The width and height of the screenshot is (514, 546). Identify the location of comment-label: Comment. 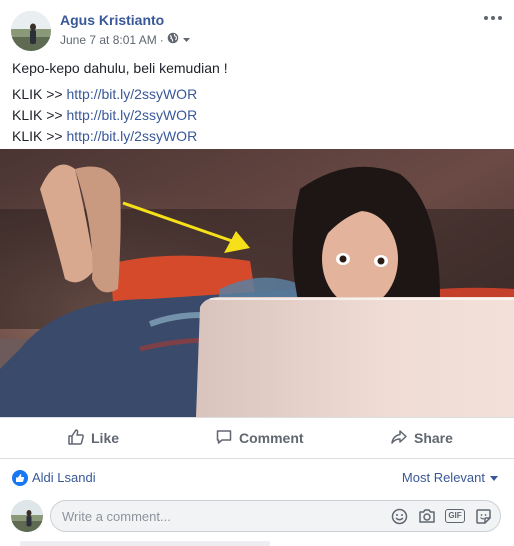
(271, 438).